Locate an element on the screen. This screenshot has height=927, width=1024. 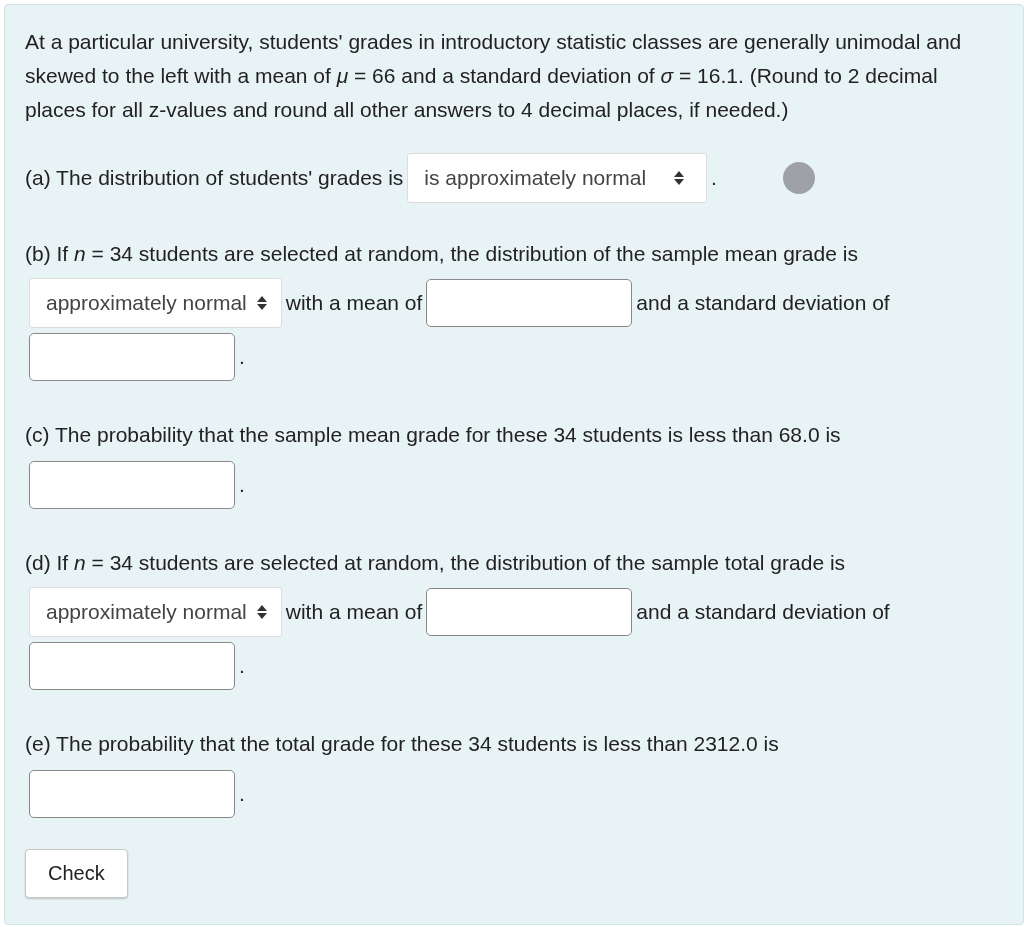
question-text: (c) The probability that the sample mean grade for these 34 students is less than 68.0 is is located at coordinates (433, 435).